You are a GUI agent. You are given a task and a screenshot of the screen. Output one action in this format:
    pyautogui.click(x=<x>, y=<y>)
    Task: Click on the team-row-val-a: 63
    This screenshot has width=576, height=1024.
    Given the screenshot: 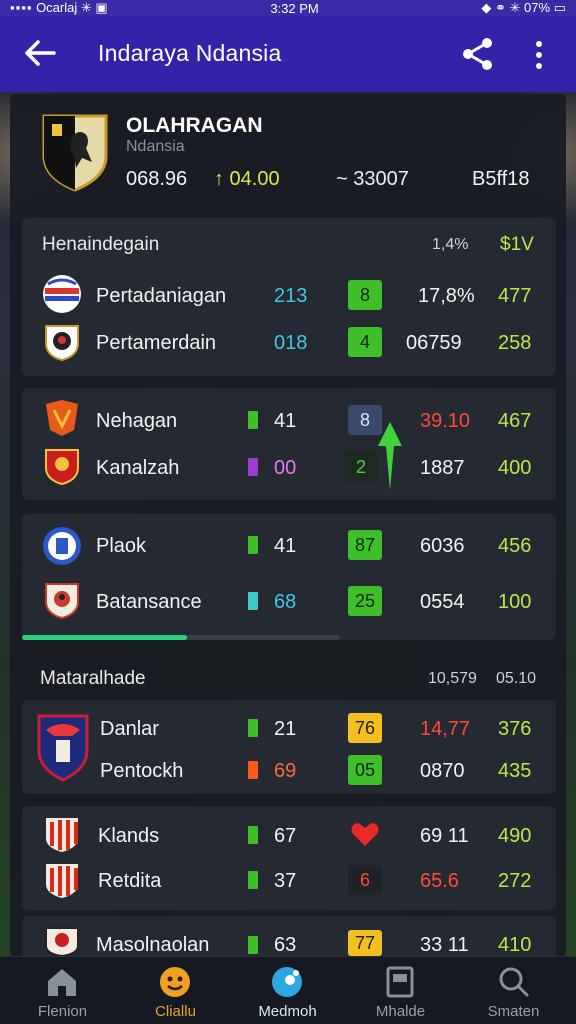 What is the action you would take?
    pyautogui.click(x=285, y=945)
    